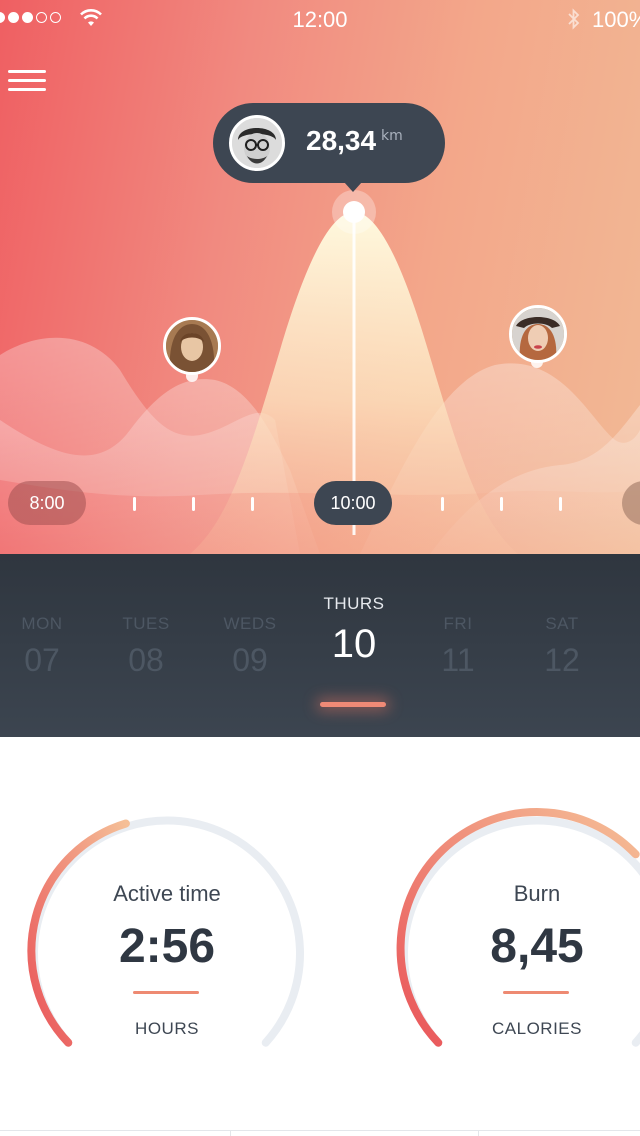 This screenshot has height=1136, width=640. I want to click on day-name: SAT, so click(562, 623).